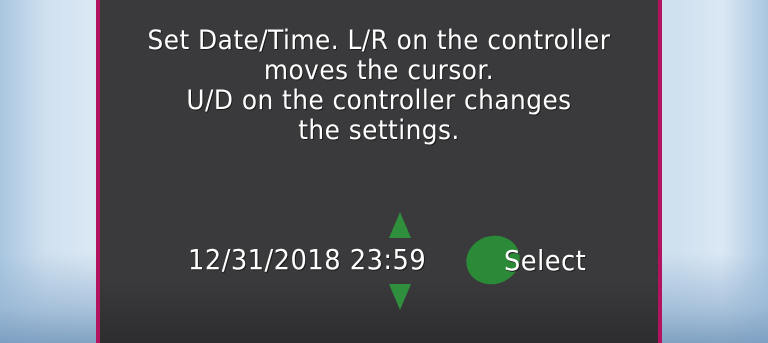 The height and width of the screenshot is (343, 768). I want to click on select-label: Select, so click(545, 260).